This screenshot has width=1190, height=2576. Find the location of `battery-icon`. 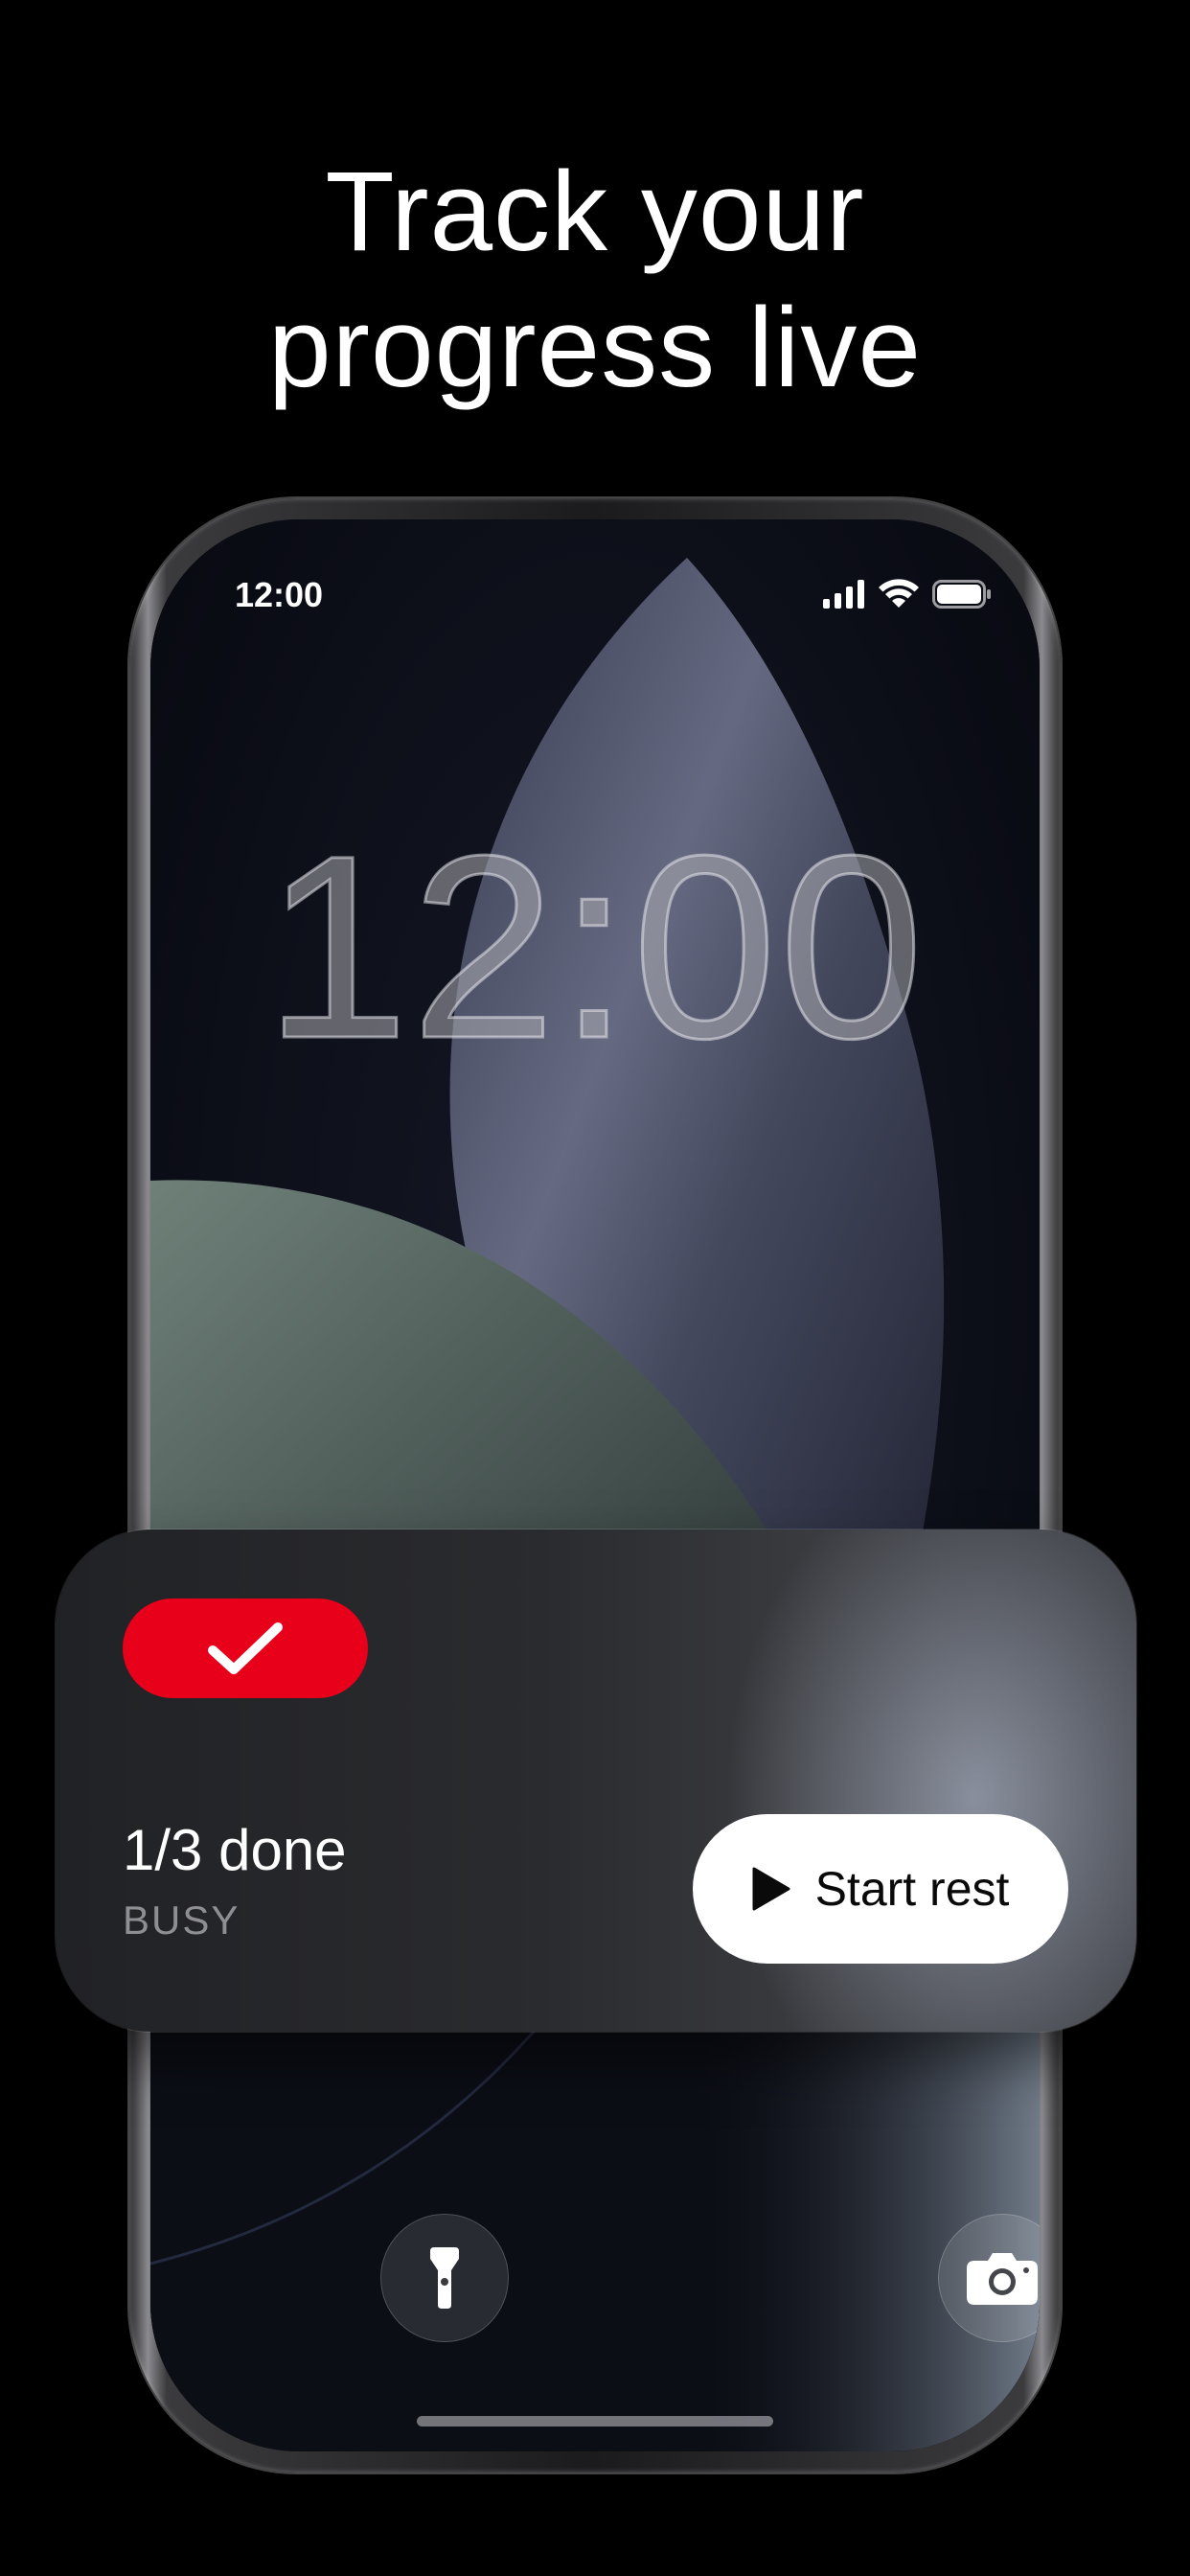

battery-icon is located at coordinates (962, 594).